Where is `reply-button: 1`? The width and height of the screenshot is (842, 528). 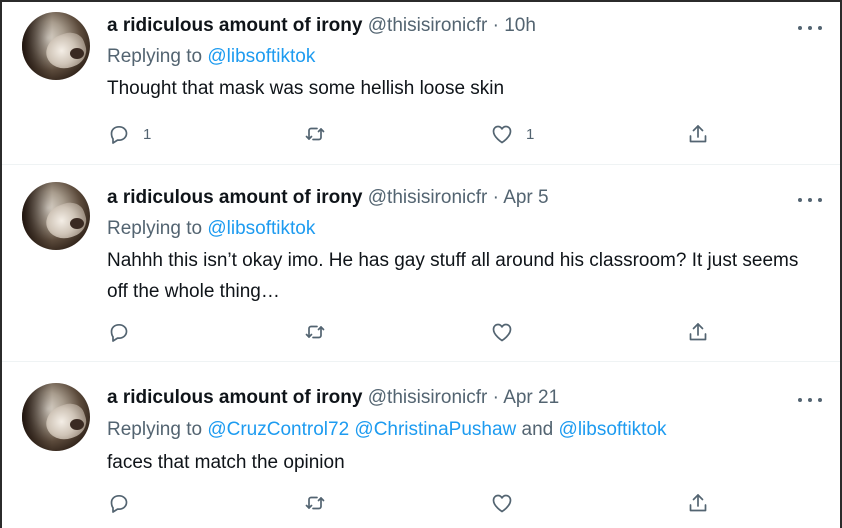
reply-button: 1 is located at coordinates (129, 134).